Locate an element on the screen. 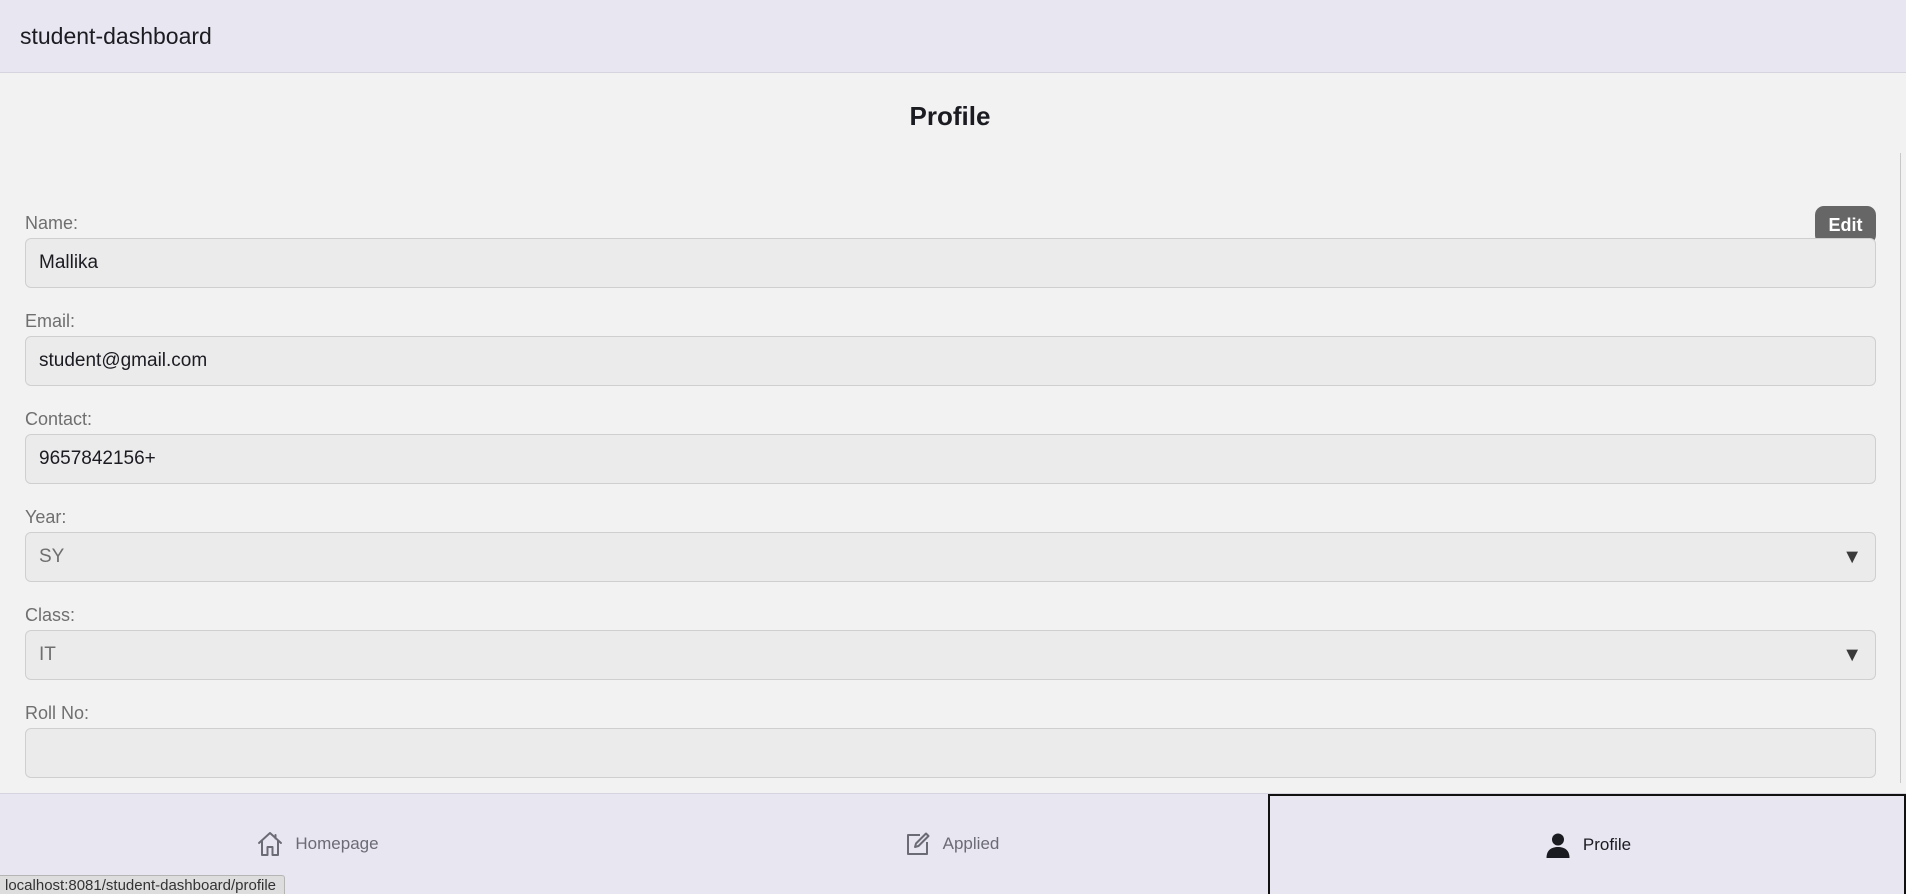 The image size is (1906, 894). page-title: Profile is located at coordinates (950, 116).